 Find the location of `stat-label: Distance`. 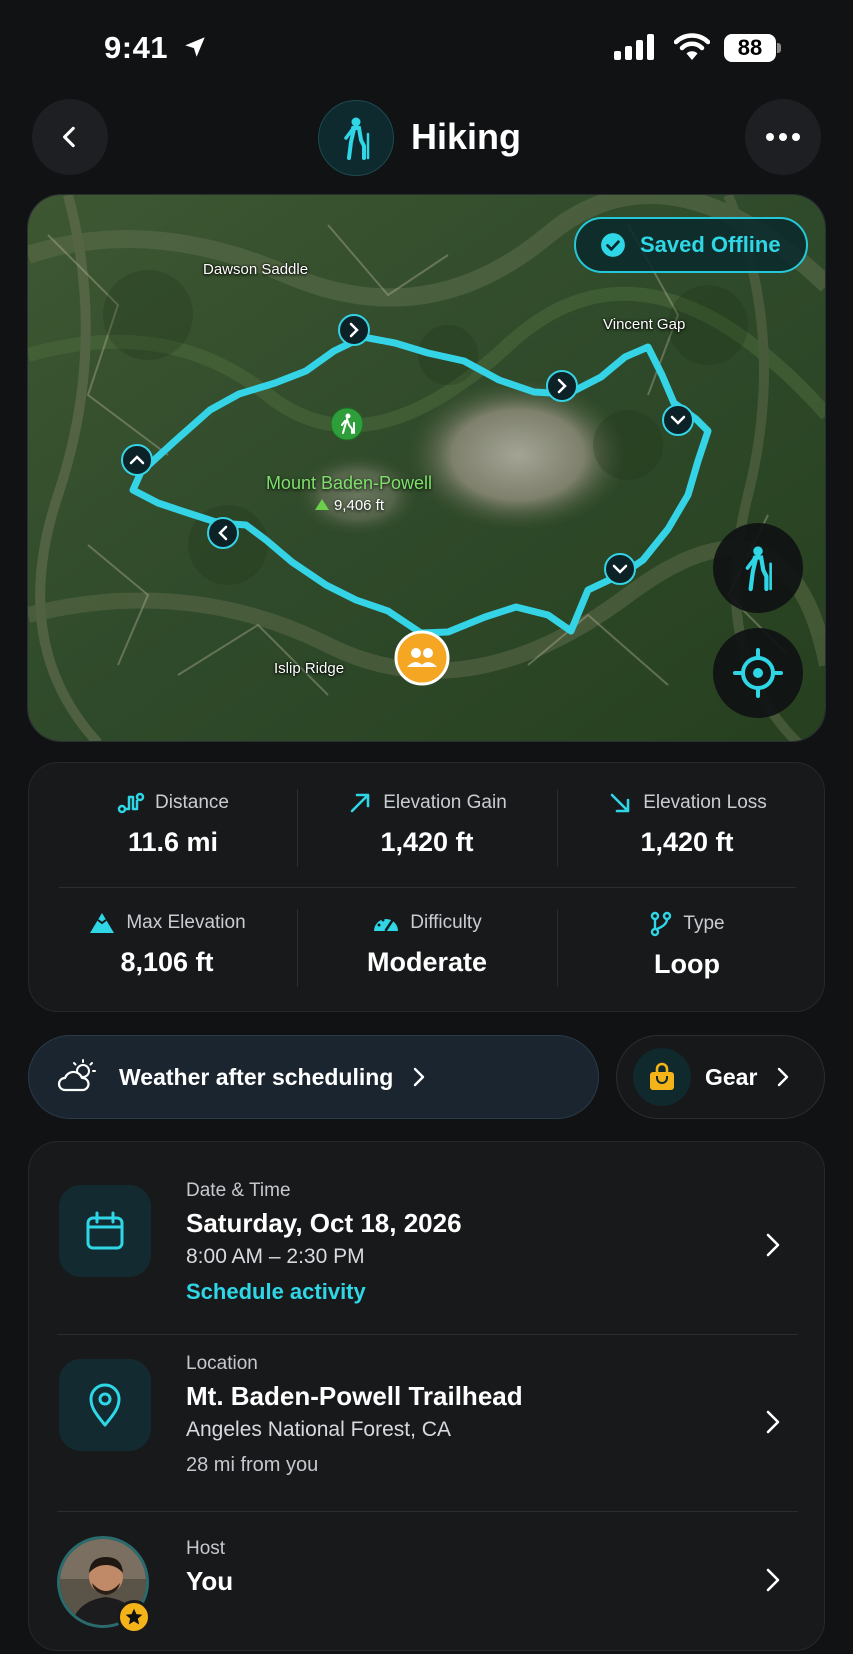

stat-label: Distance is located at coordinates (192, 802).